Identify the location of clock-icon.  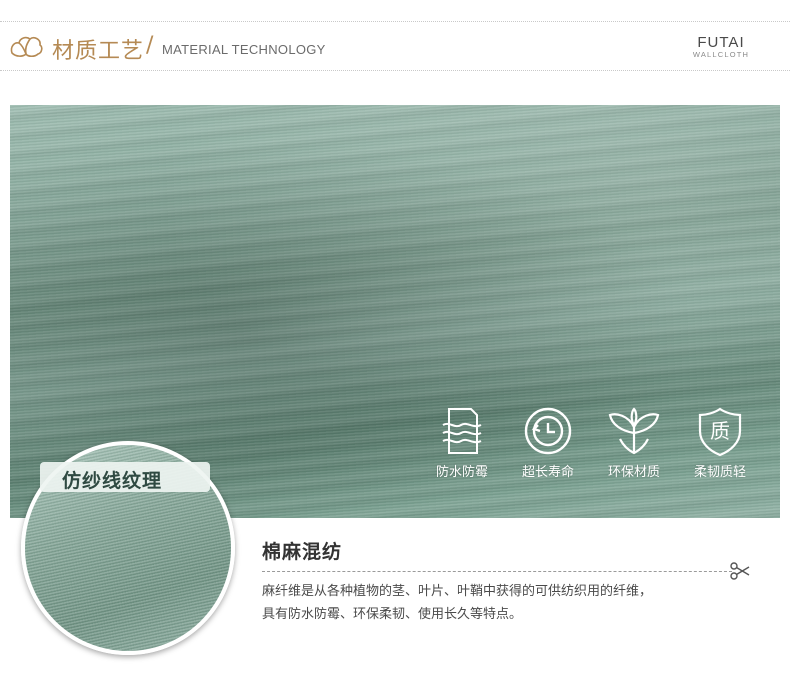
(548, 431).